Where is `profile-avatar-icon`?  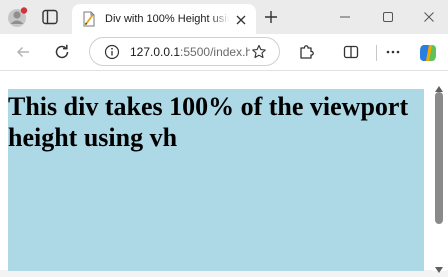
profile-avatar-icon is located at coordinates (18, 17).